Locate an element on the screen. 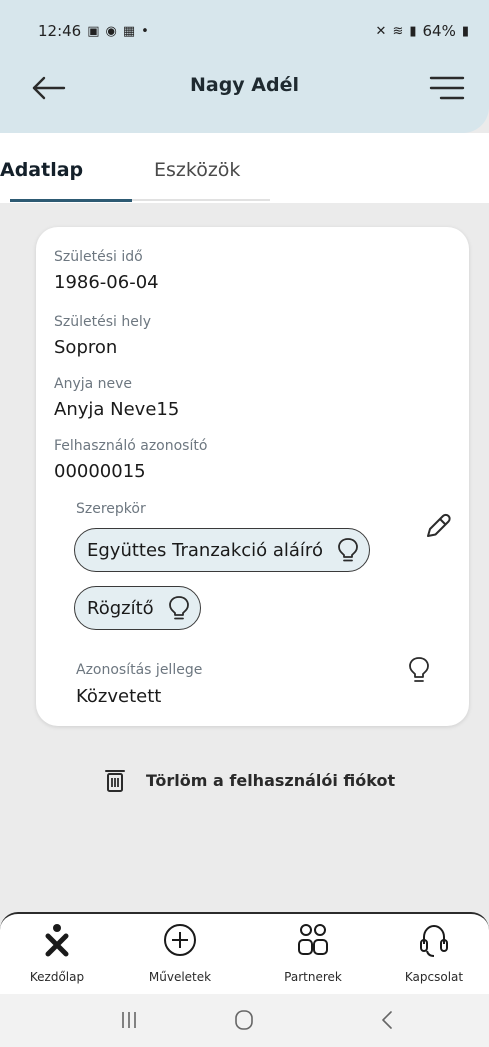 This screenshot has height=1047, width=489. mother-name-label: Anyja neve is located at coordinates (93, 384).